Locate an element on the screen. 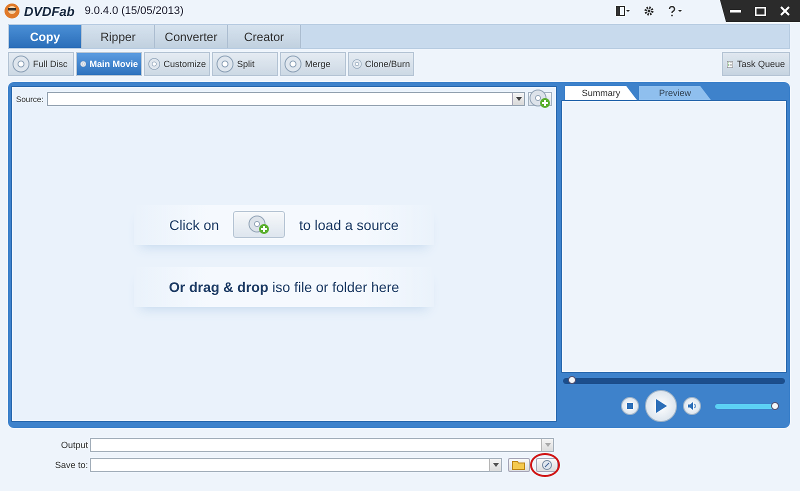  settings-icon is located at coordinates (649, 11).